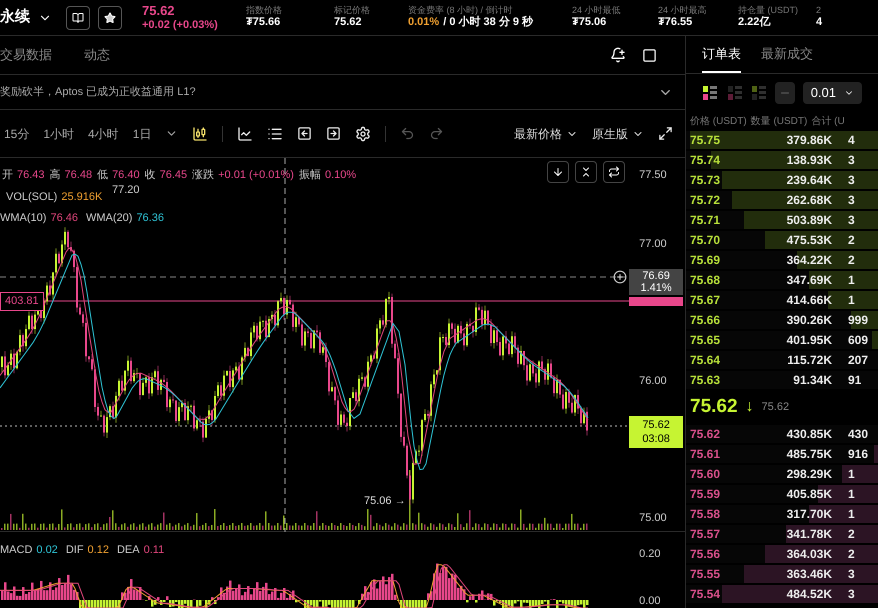  Describe the element at coordinates (809, 220) in the screenshot. I see `order-quantity: 503.89K` at that location.